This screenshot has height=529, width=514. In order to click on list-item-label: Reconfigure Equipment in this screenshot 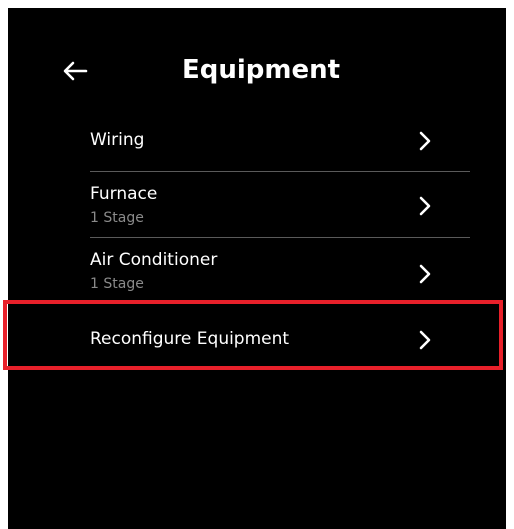, I will do `click(190, 339)`.